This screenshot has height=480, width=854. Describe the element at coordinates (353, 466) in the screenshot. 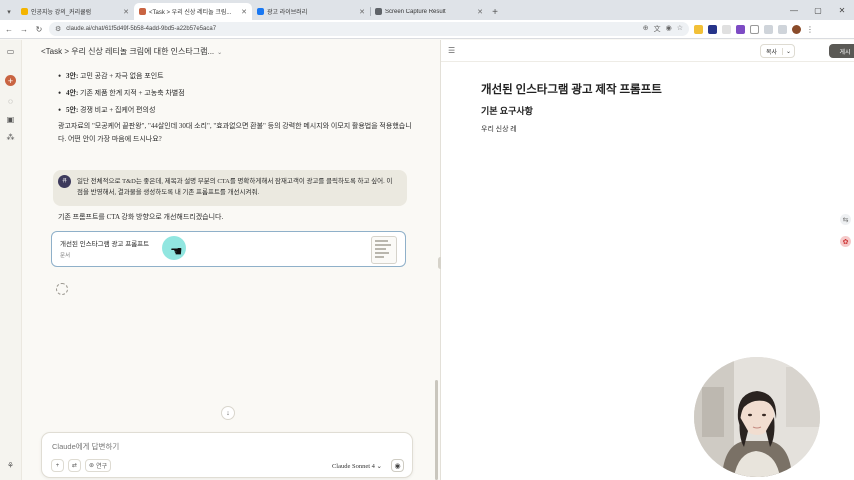

I see `model-name: Claude Sonnet 4` at that location.